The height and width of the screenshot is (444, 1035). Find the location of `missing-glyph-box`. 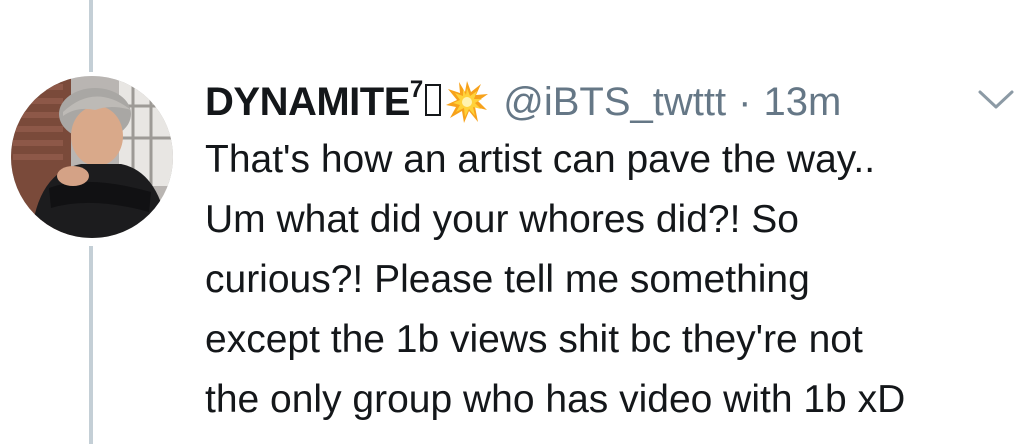

missing-glyph-box is located at coordinates (433, 100).